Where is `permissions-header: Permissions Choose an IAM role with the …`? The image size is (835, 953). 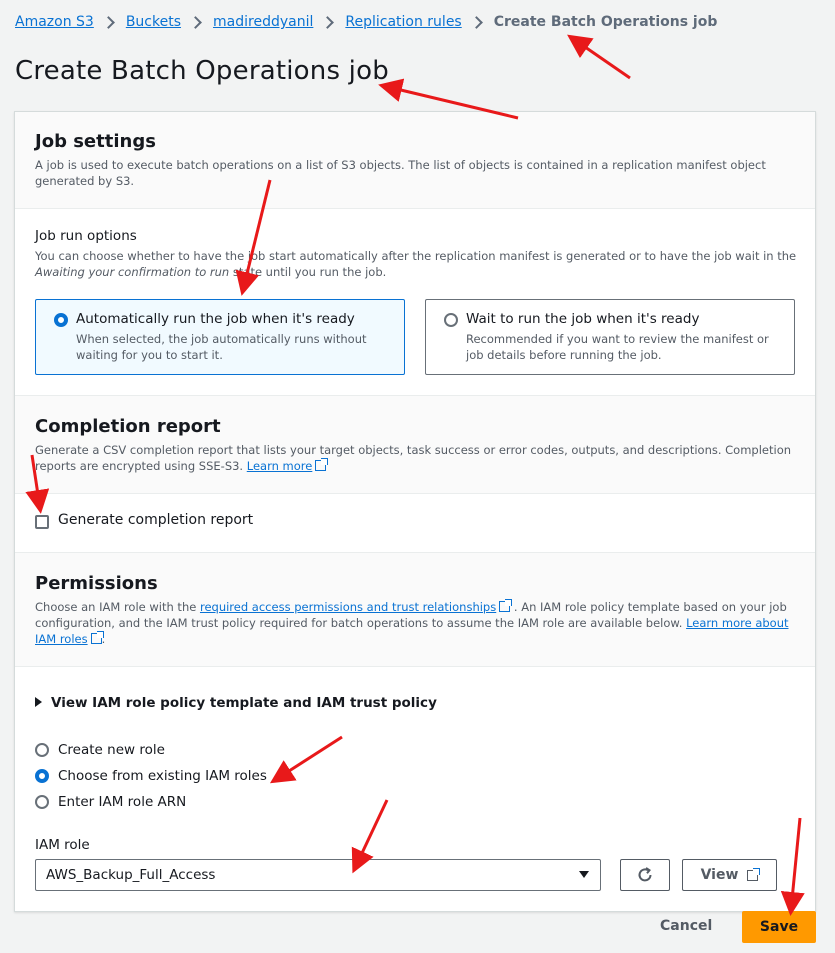 permissions-header: Permissions Choose an IAM role with the … is located at coordinates (415, 609).